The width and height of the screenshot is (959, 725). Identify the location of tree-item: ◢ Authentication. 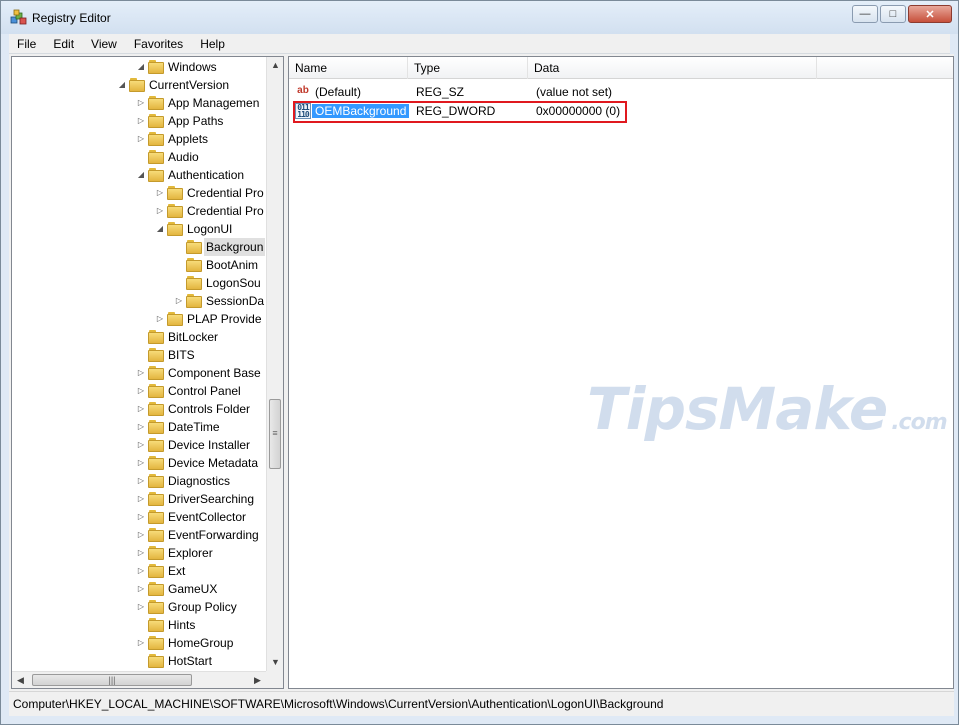
(139, 175).